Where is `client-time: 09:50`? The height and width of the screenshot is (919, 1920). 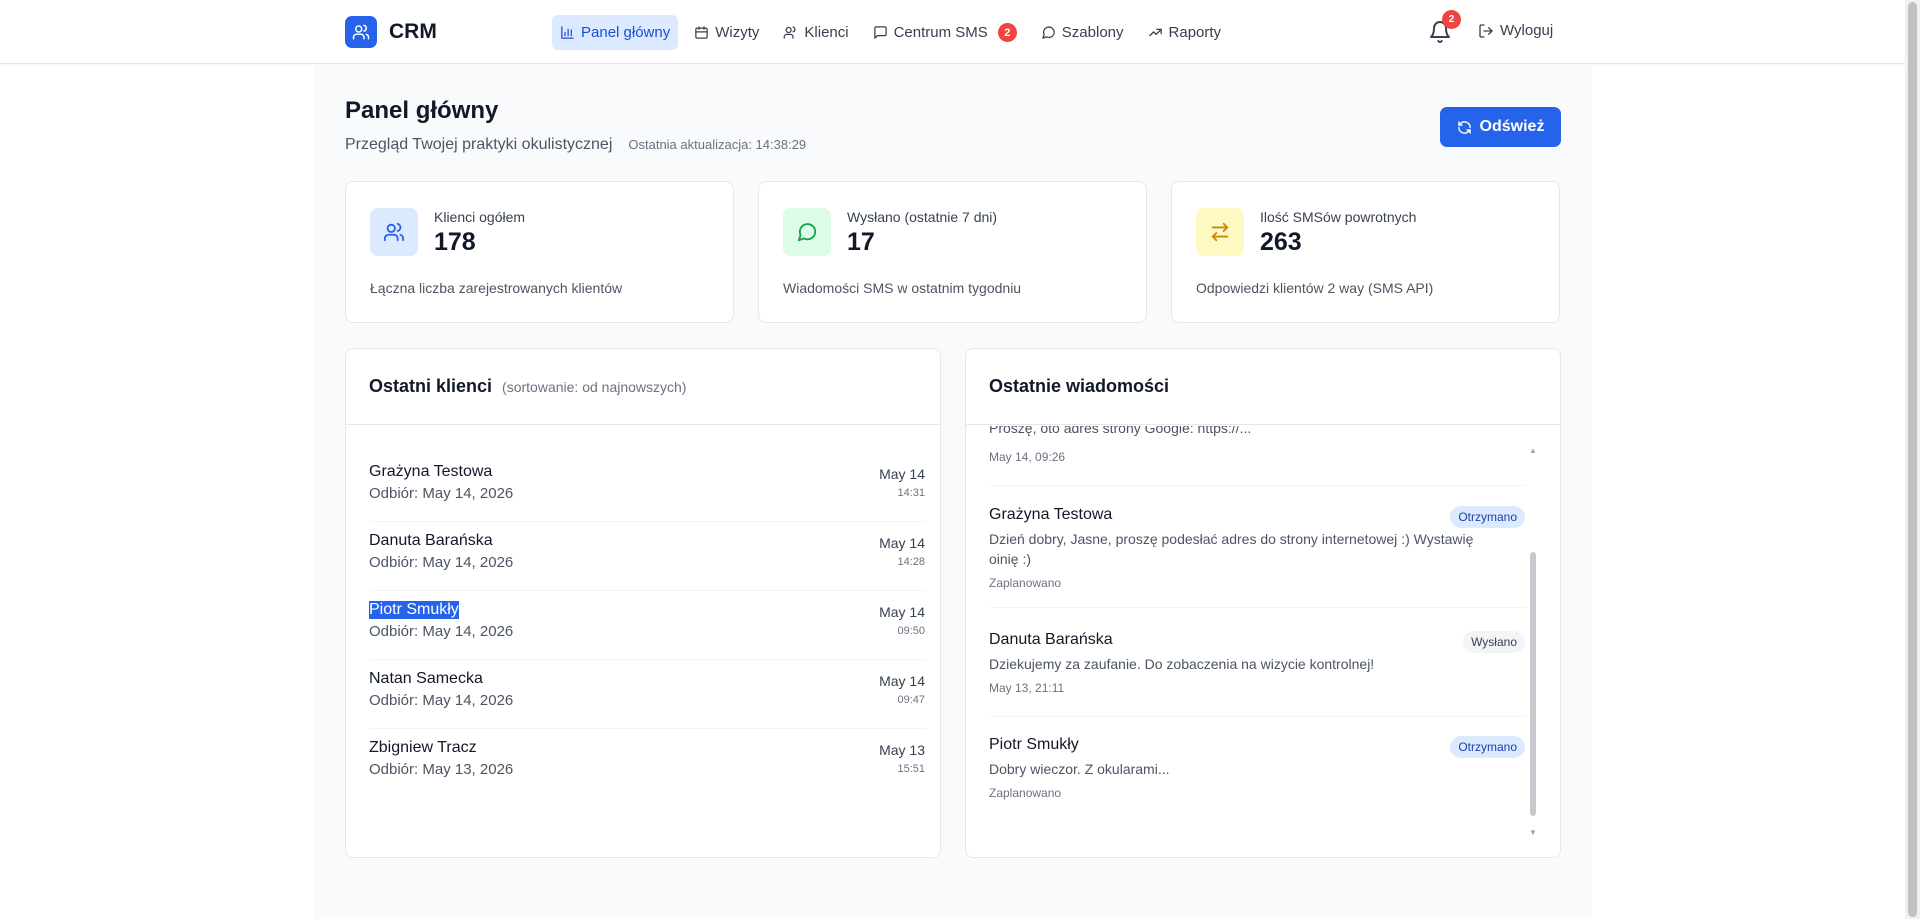 client-time: 09:50 is located at coordinates (911, 631).